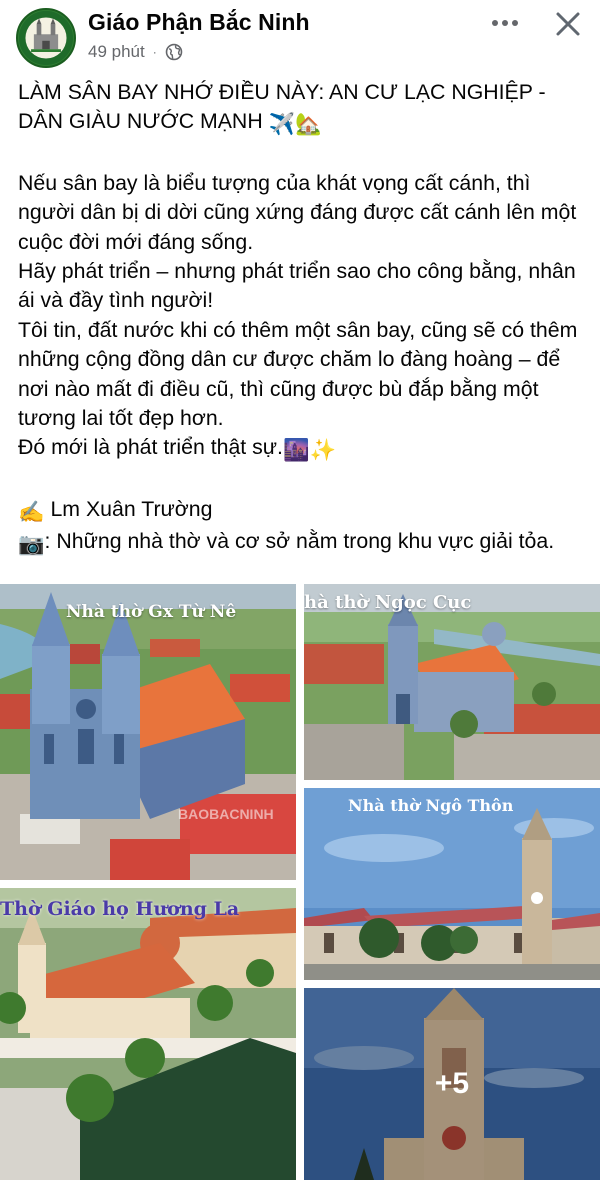 The width and height of the screenshot is (600, 1180). Describe the element at coordinates (174, 52) in the screenshot. I see `globe-icon` at that location.